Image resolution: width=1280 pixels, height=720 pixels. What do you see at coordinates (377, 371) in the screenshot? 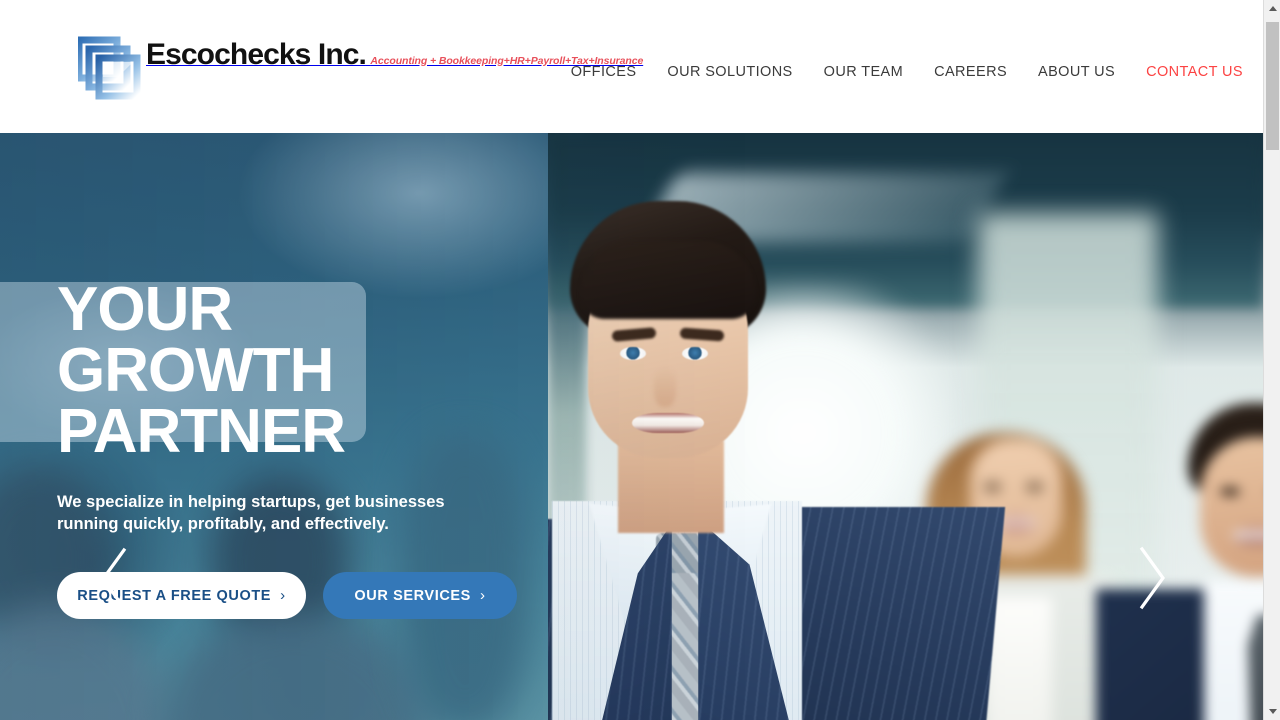
I see `hero-headline: YOUR GROWTH PARTNER` at bounding box center [377, 371].